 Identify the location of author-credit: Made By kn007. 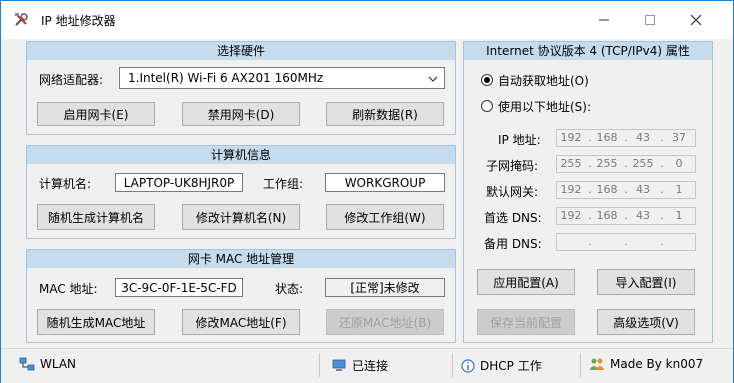
(657, 364).